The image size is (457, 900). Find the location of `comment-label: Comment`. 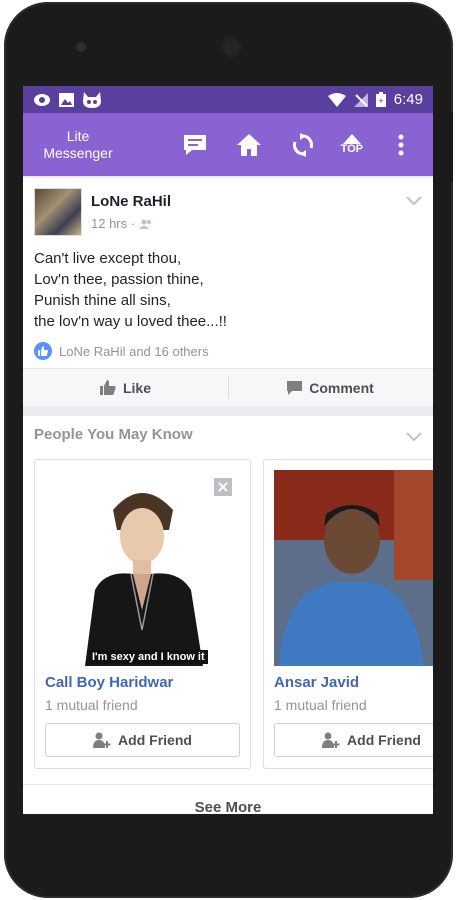

comment-label: Comment is located at coordinates (341, 387).